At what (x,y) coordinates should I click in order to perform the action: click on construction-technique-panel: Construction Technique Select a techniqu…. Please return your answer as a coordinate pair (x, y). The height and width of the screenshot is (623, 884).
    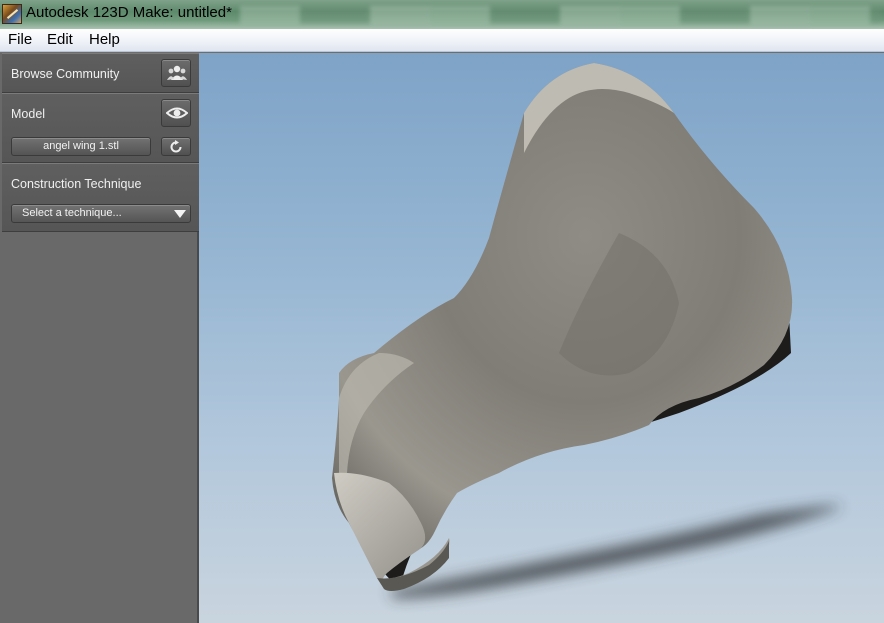
    Looking at the image, I should click on (100, 197).